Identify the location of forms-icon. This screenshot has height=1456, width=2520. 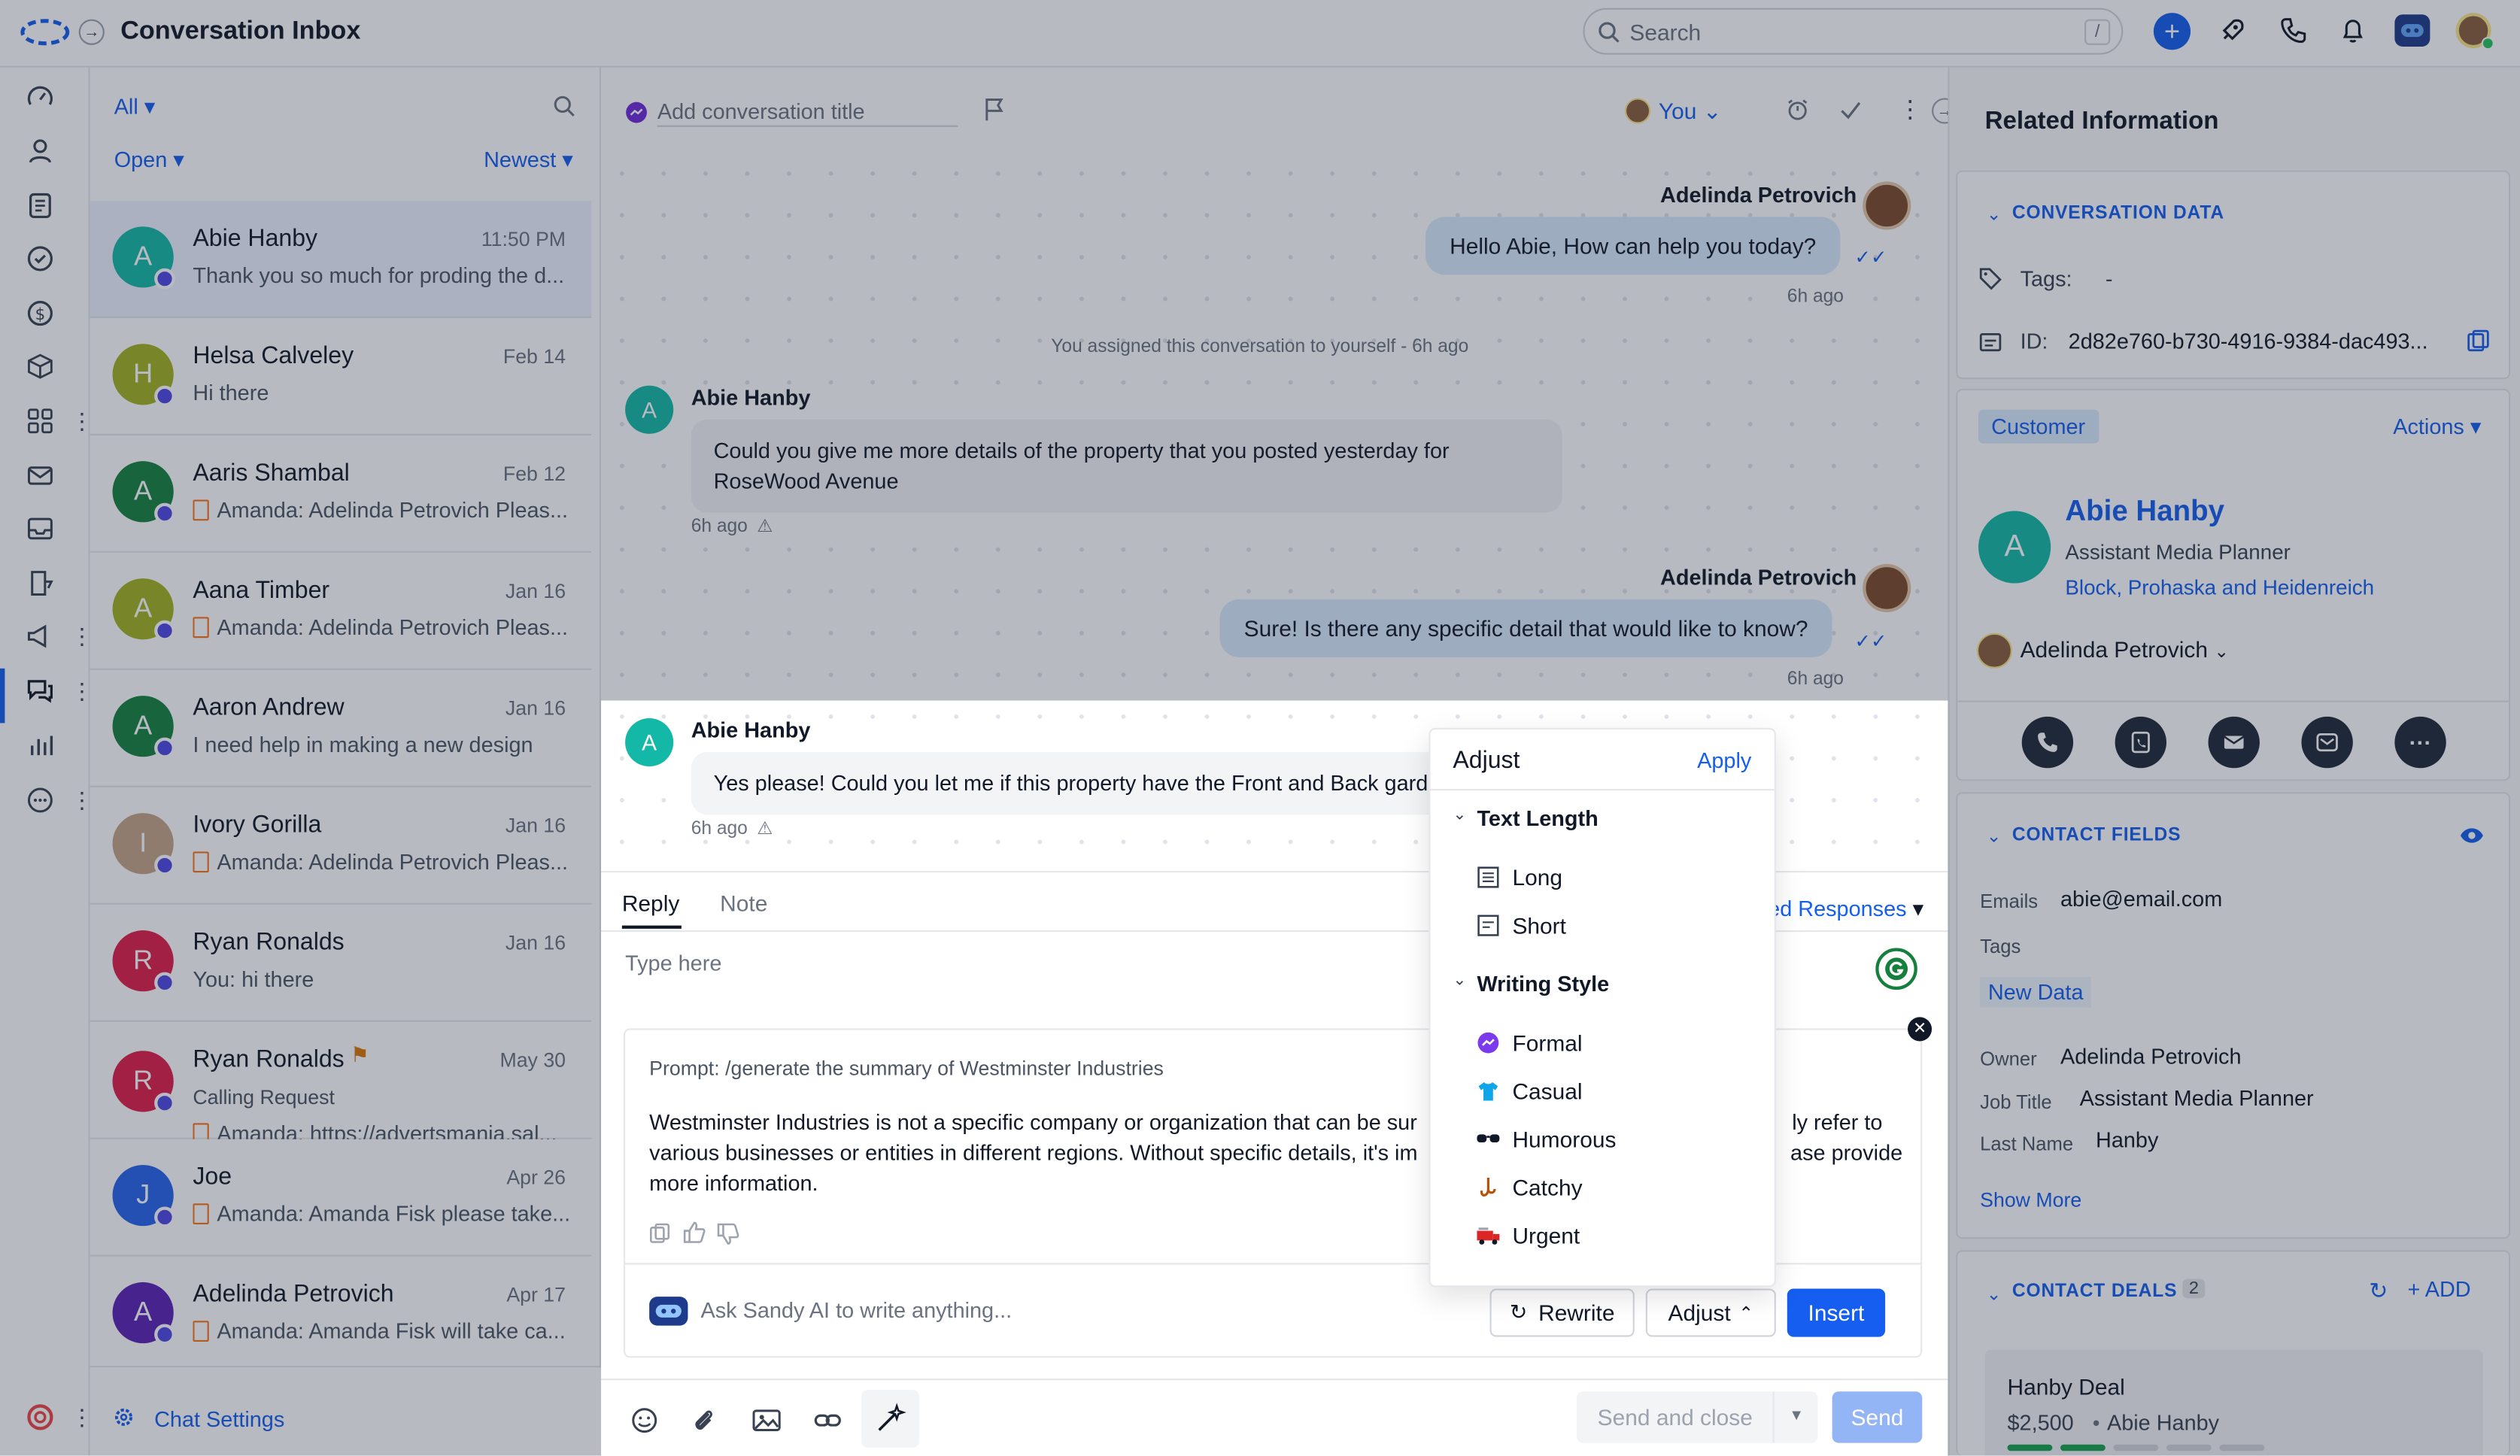
(42, 585).